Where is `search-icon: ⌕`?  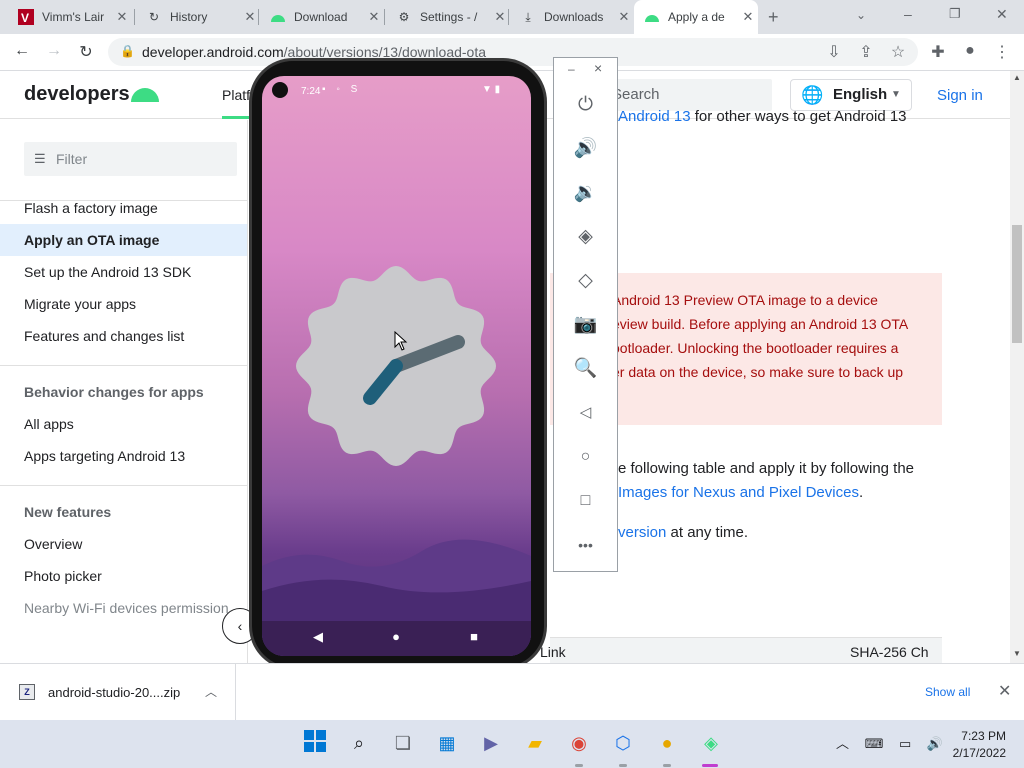
search-icon: ⌕ is located at coordinates (359, 743).